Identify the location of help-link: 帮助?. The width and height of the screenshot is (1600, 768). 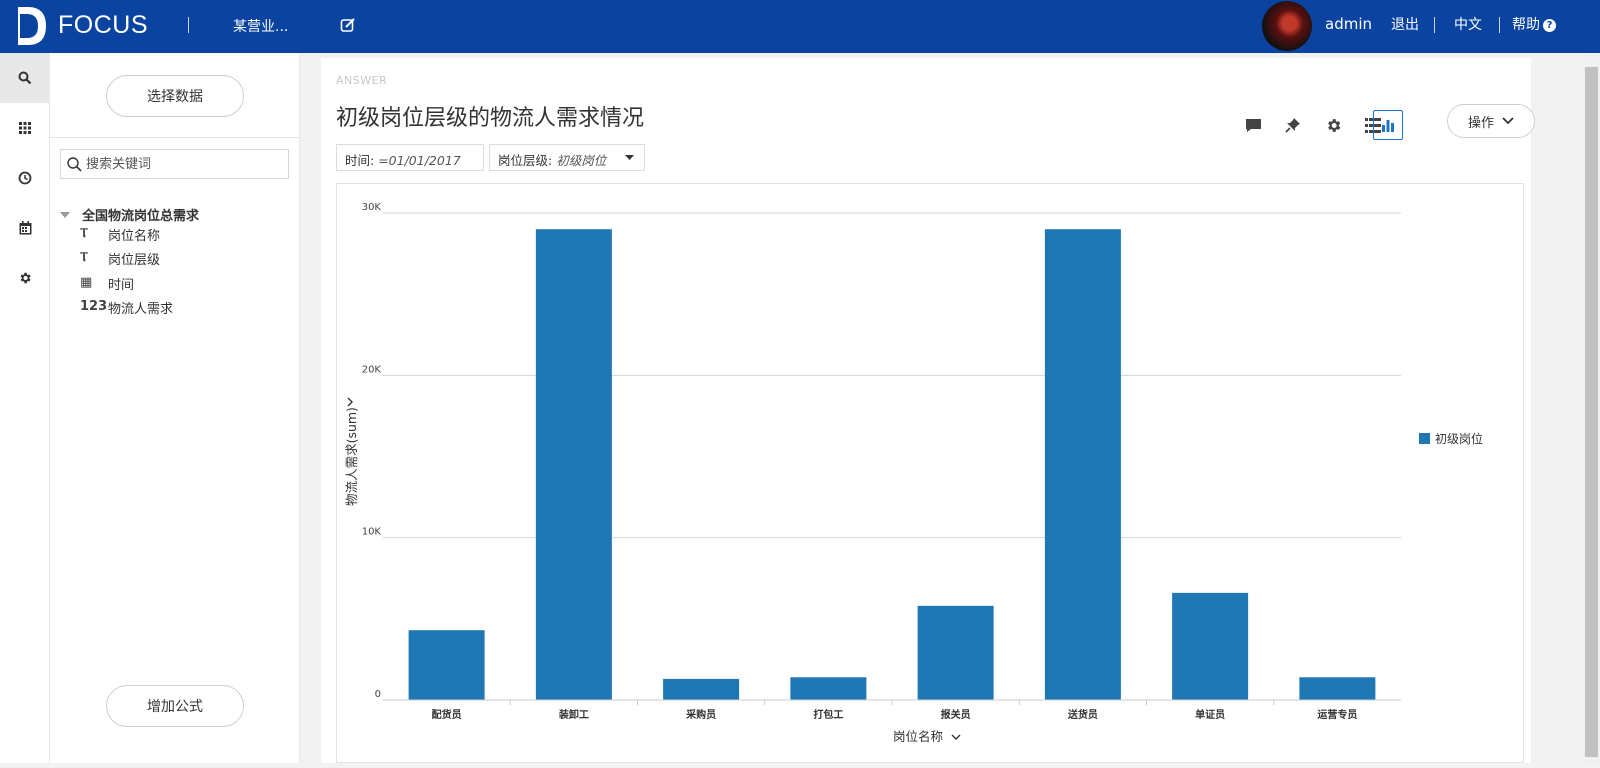
(1534, 24).